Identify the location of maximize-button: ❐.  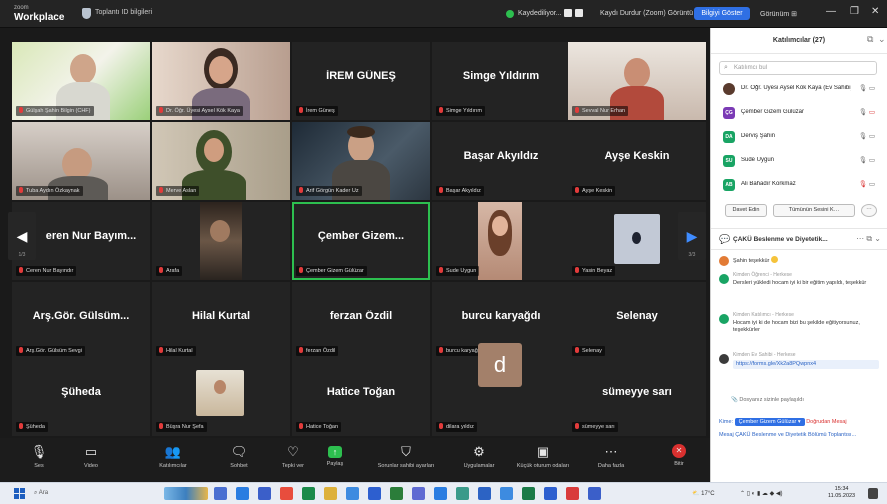
(854, 11).